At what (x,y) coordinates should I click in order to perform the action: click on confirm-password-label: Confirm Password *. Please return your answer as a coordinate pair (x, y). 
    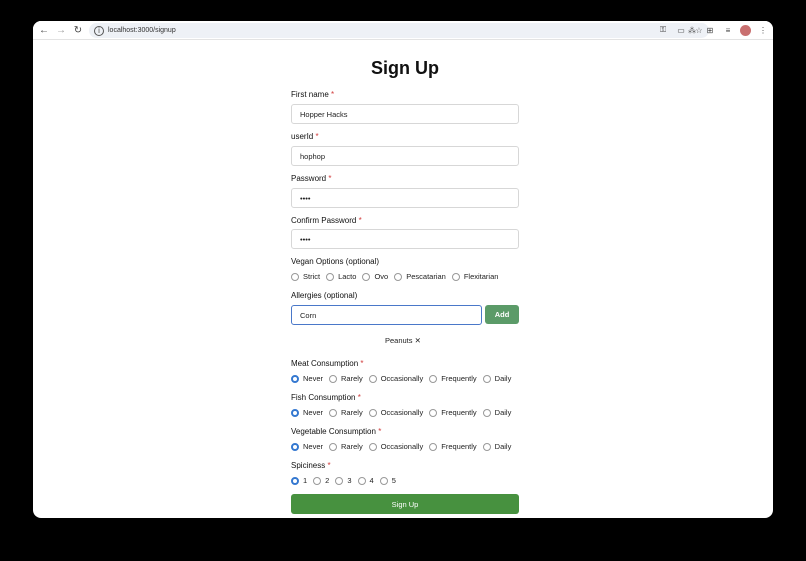
    Looking at the image, I should click on (326, 220).